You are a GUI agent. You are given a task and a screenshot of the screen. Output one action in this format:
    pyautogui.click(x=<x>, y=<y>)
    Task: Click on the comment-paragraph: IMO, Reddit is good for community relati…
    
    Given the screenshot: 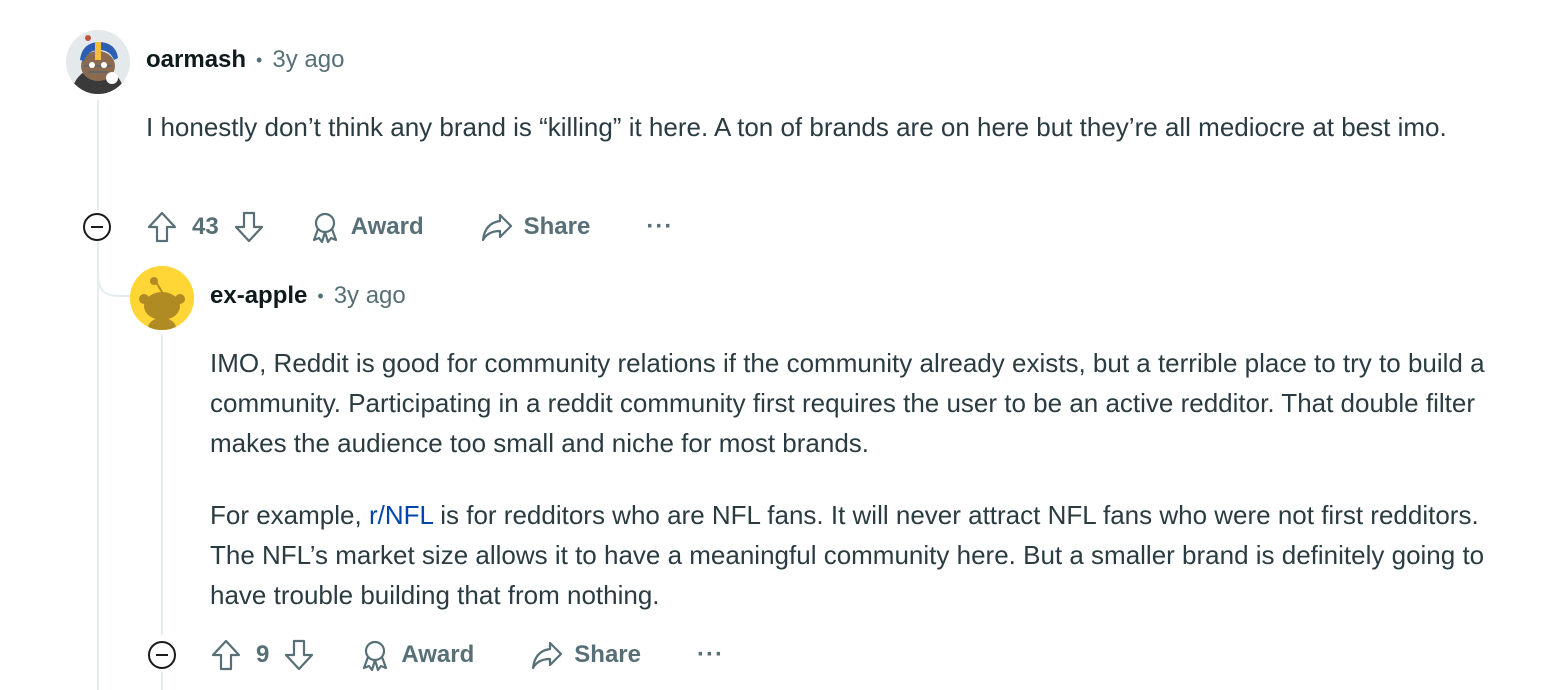 What is the action you would take?
    pyautogui.click(x=847, y=403)
    